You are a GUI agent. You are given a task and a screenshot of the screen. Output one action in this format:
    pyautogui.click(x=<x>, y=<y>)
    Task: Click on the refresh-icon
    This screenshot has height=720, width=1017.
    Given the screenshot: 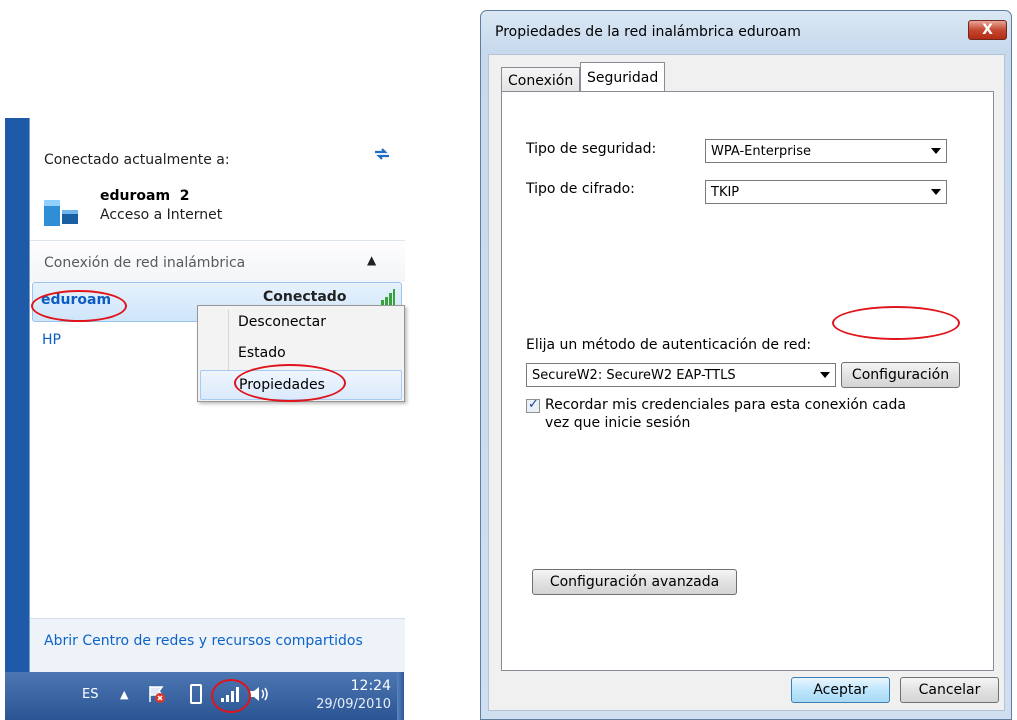 What is the action you would take?
    pyautogui.click(x=382, y=154)
    